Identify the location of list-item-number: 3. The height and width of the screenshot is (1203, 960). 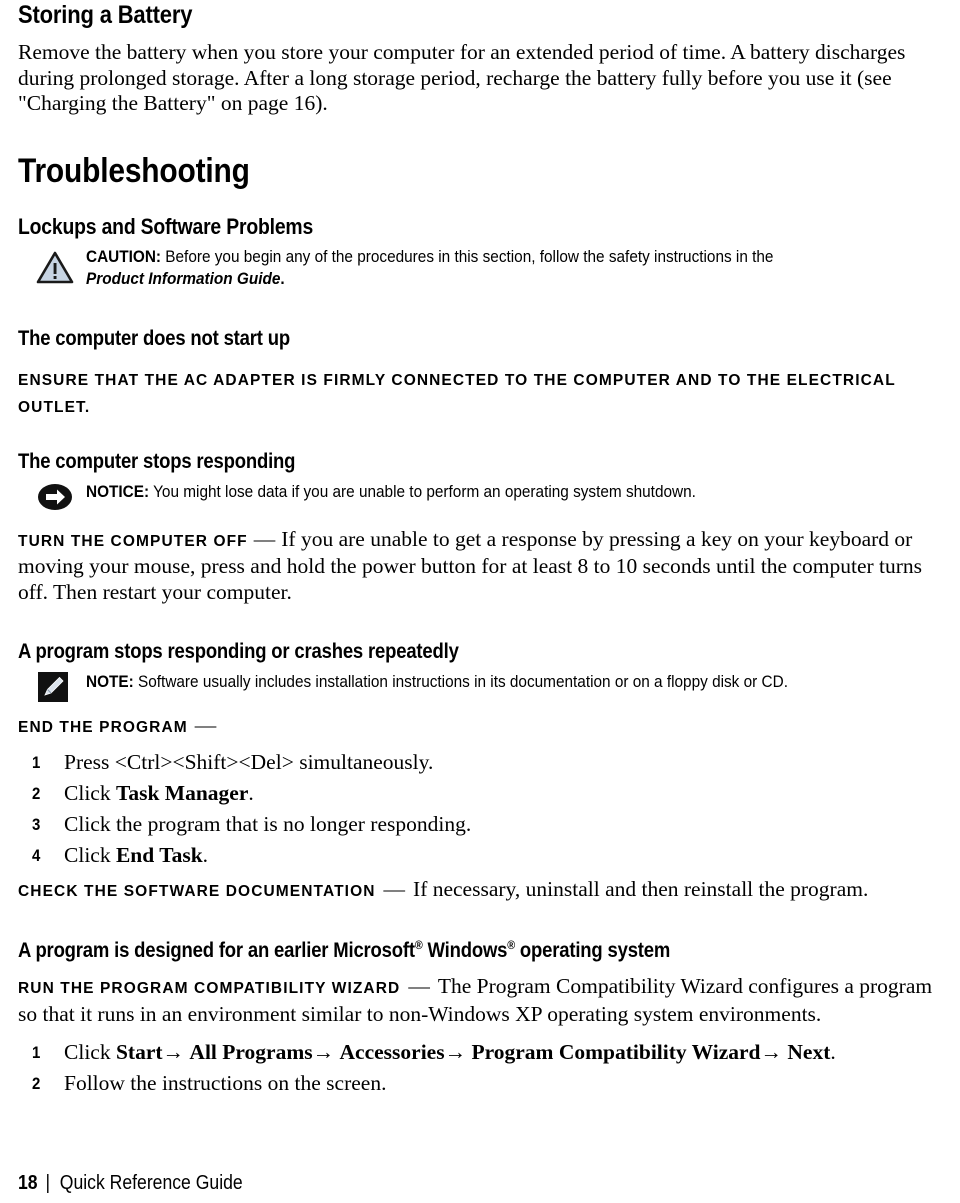
(36, 824).